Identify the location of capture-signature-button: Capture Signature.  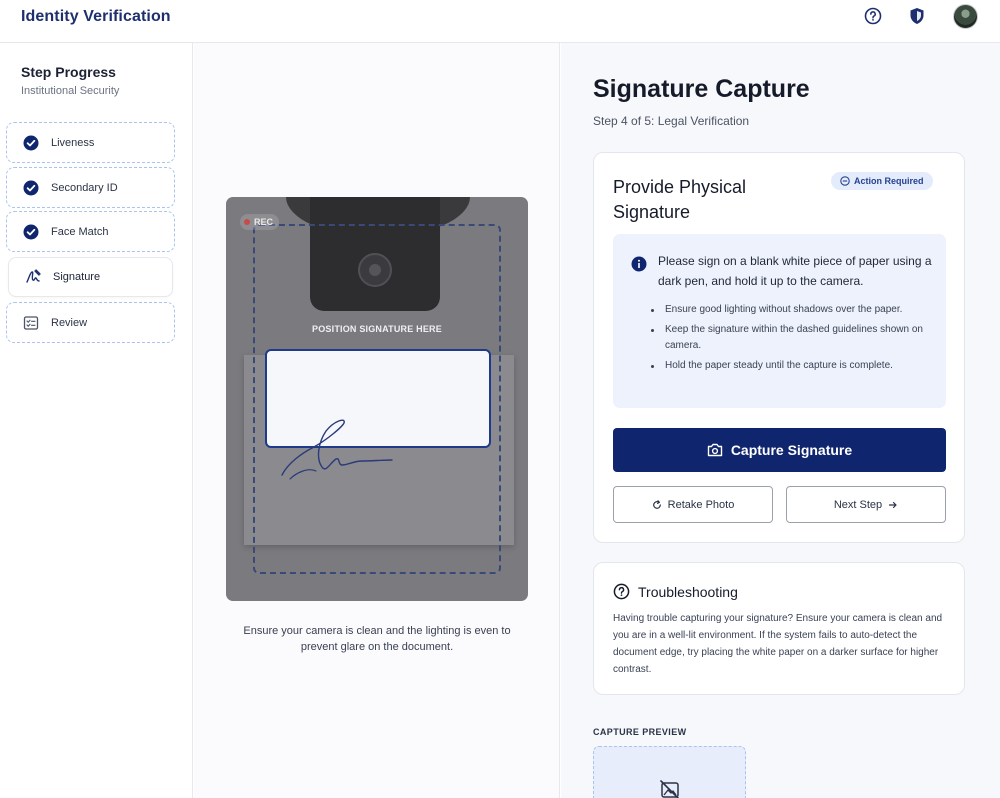
(779, 450).